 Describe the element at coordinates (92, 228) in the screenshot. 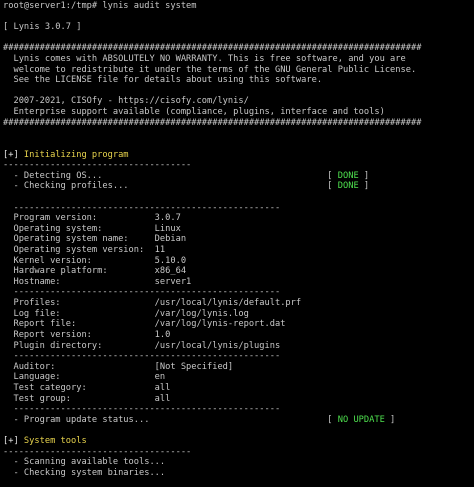

I see `info-operating-system: Operating system: Linux` at that location.